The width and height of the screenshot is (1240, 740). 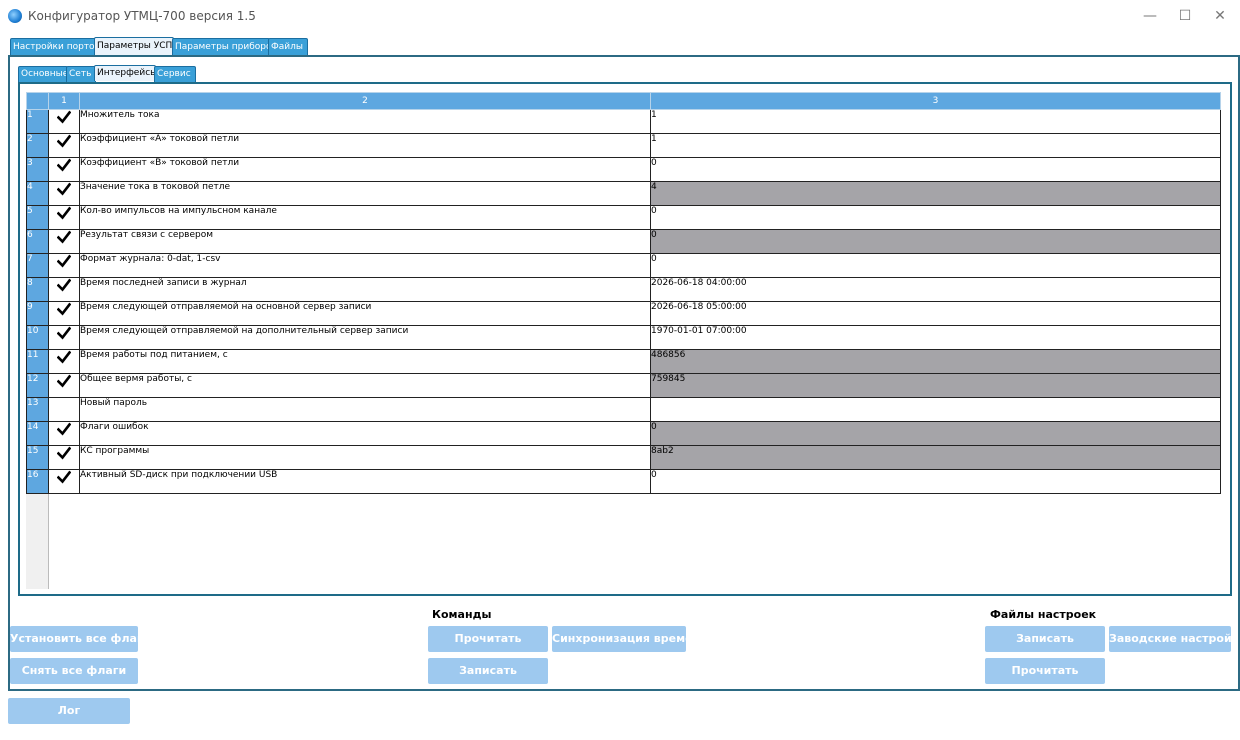 What do you see at coordinates (365, 265) in the screenshot?
I see `parameter-name: Формат журнала: 0-dat, 1-csv` at bounding box center [365, 265].